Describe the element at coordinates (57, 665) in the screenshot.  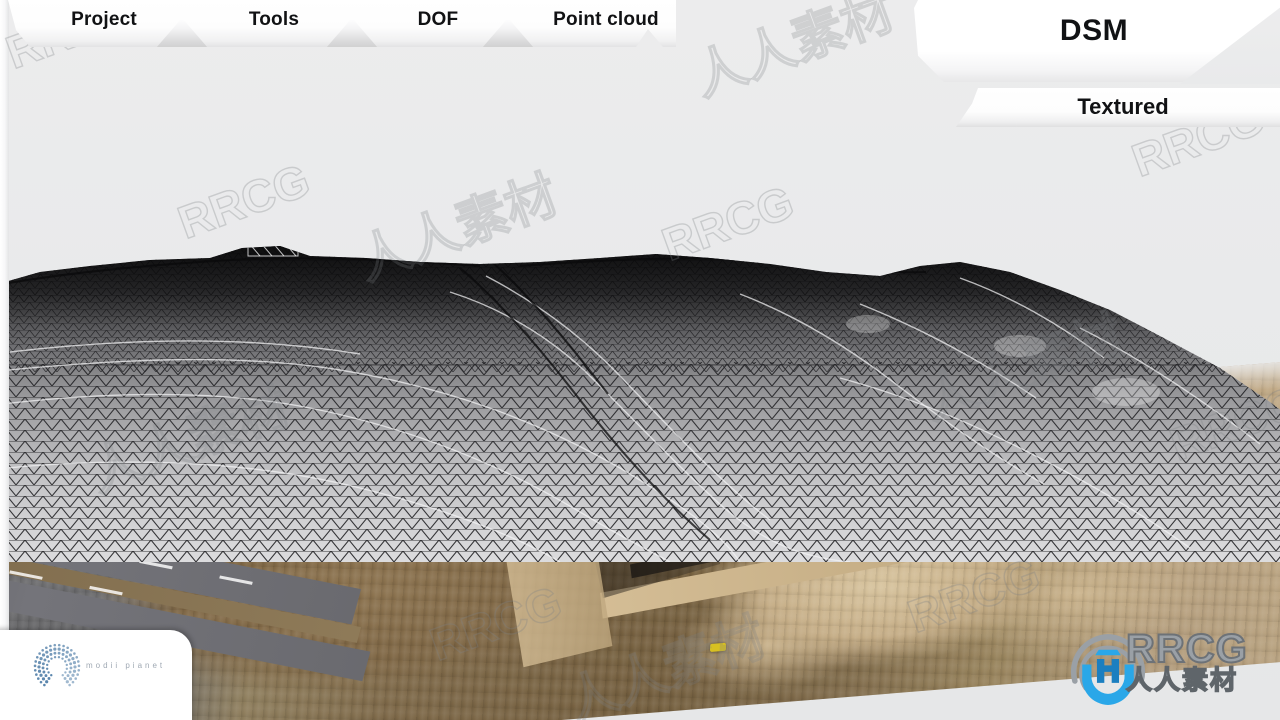
I see `modii-planet-logo-icon` at that location.